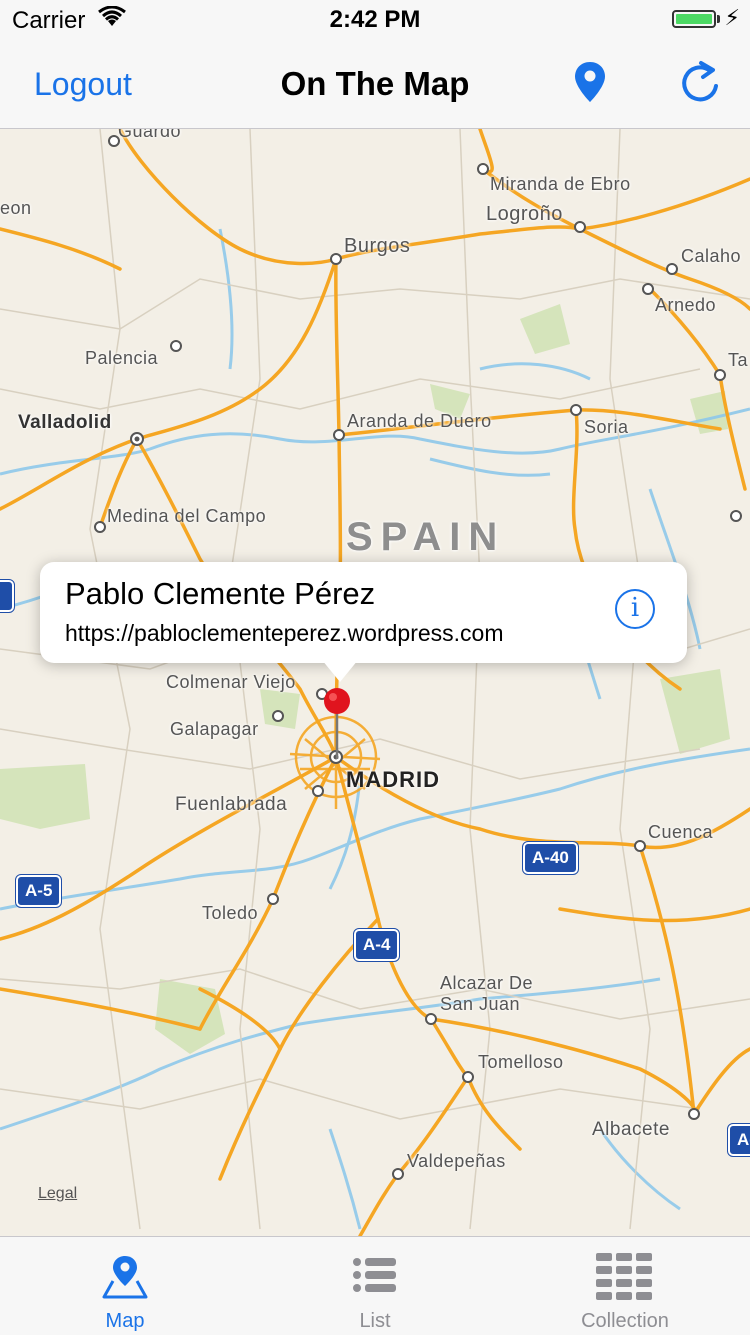 The image size is (750, 1335). What do you see at coordinates (738, 1140) in the screenshot?
I see `highway-shield: A-` at bounding box center [738, 1140].